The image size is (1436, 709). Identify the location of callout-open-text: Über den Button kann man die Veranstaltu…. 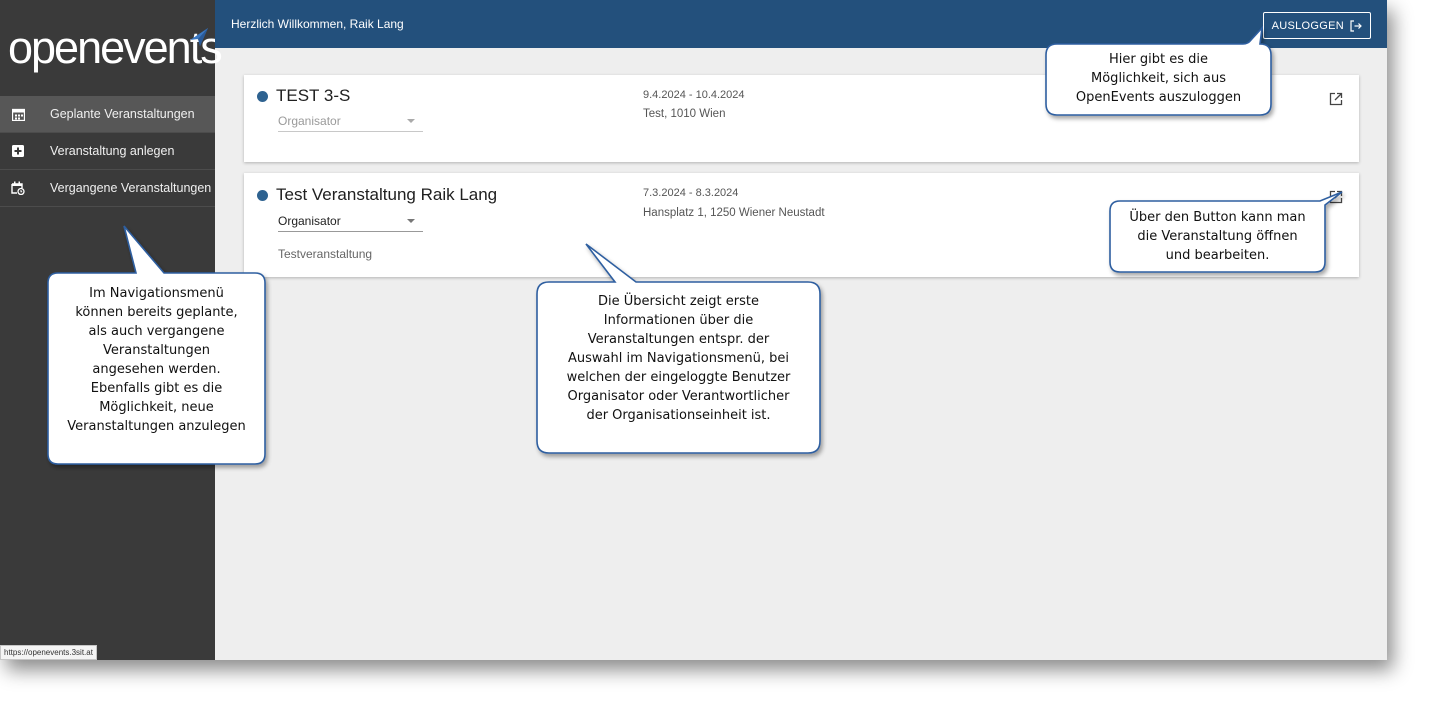
(1217, 236).